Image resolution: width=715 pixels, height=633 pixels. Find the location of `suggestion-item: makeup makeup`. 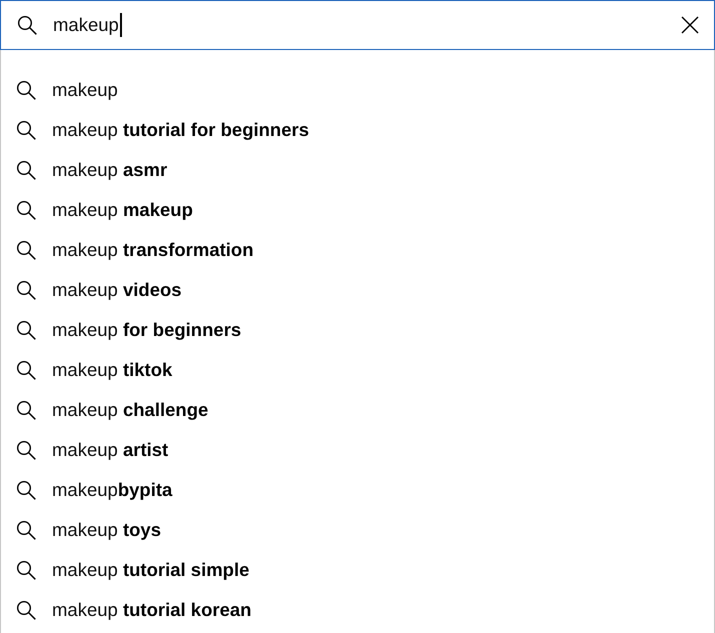

suggestion-item: makeup makeup is located at coordinates (357, 210).